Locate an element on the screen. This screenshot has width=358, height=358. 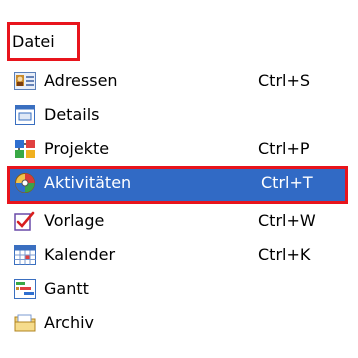
menu-item-gantt: Gantt is located at coordinates (179, 289).